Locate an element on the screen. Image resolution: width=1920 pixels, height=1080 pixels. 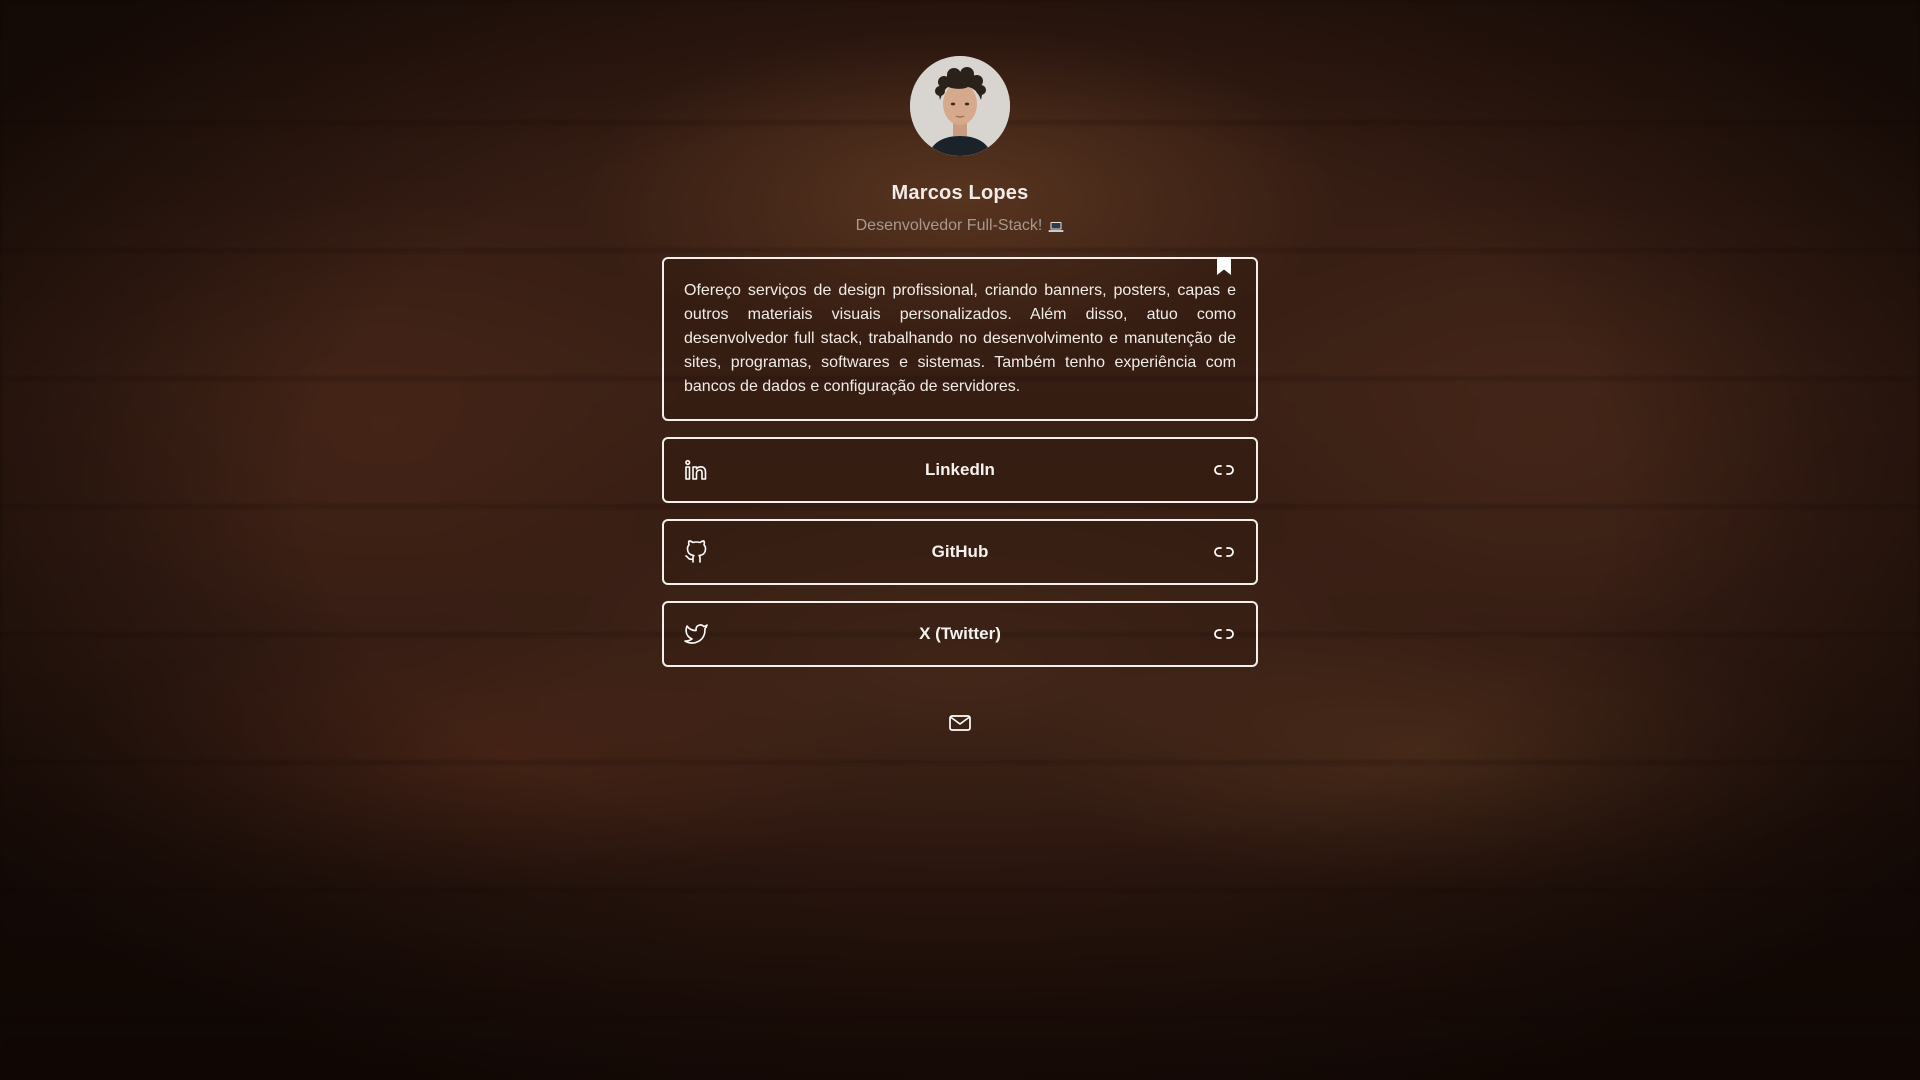
laptop-icon is located at coordinates (1056, 226).